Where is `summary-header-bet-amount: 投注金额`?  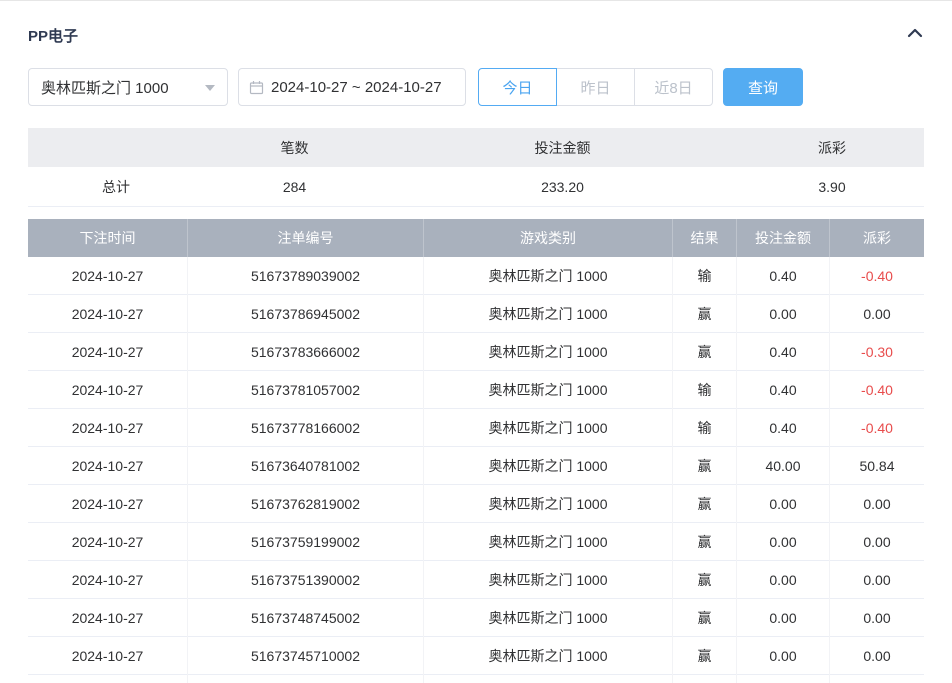
summary-header-bet-amount: 投注金额 is located at coordinates (562, 147).